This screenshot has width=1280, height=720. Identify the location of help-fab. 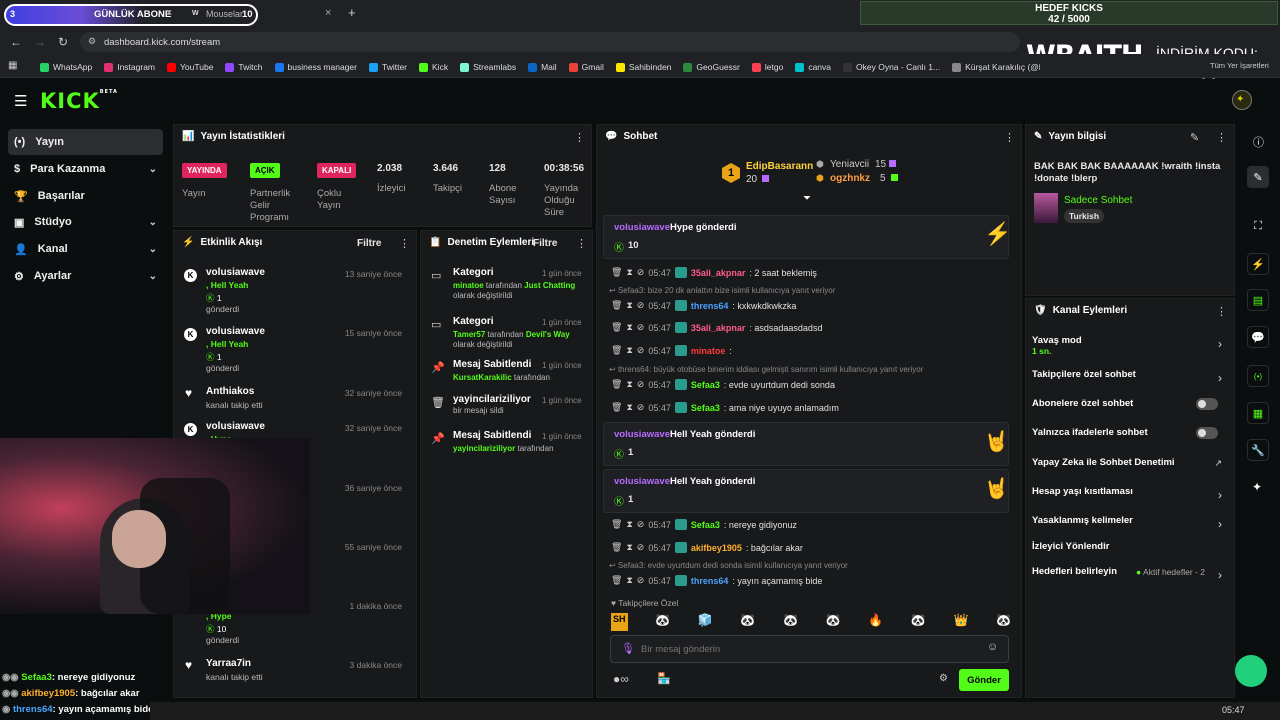
(1251, 671).